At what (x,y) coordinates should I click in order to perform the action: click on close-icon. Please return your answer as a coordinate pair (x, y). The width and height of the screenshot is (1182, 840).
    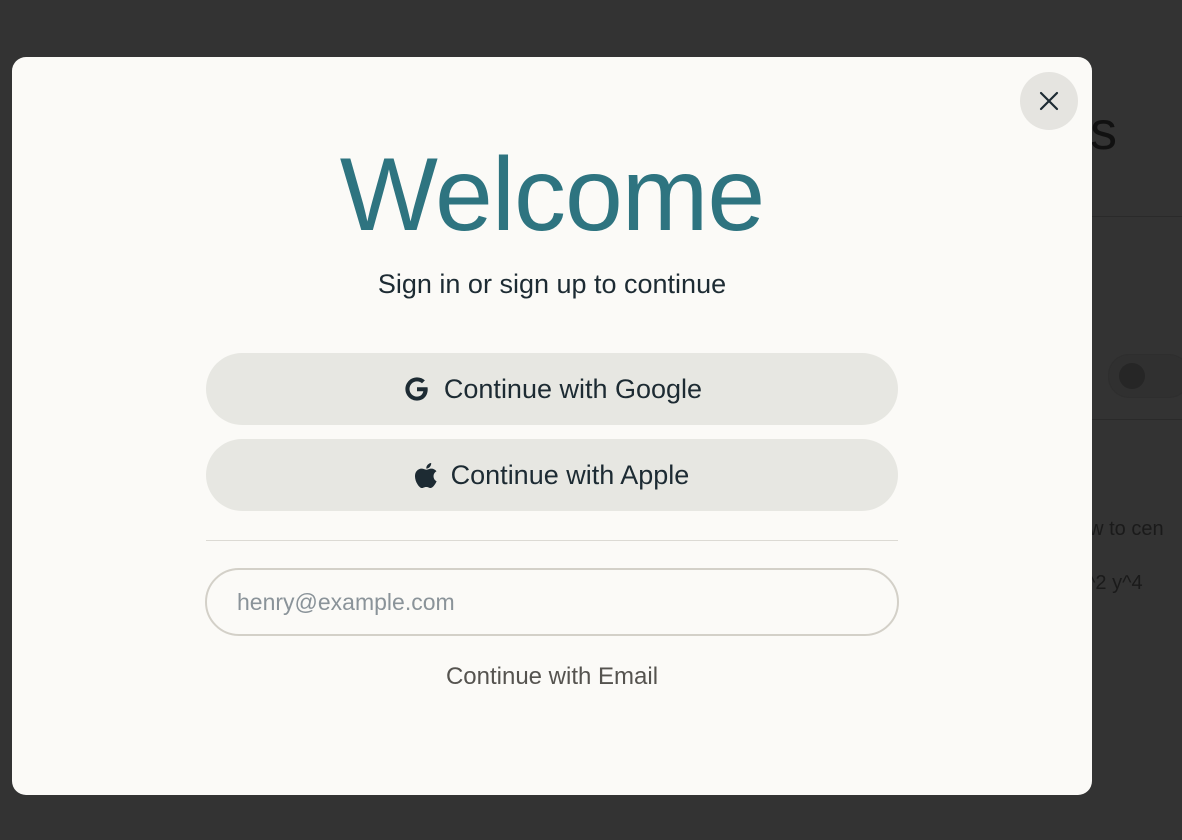
    Looking at the image, I should click on (1049, 101).